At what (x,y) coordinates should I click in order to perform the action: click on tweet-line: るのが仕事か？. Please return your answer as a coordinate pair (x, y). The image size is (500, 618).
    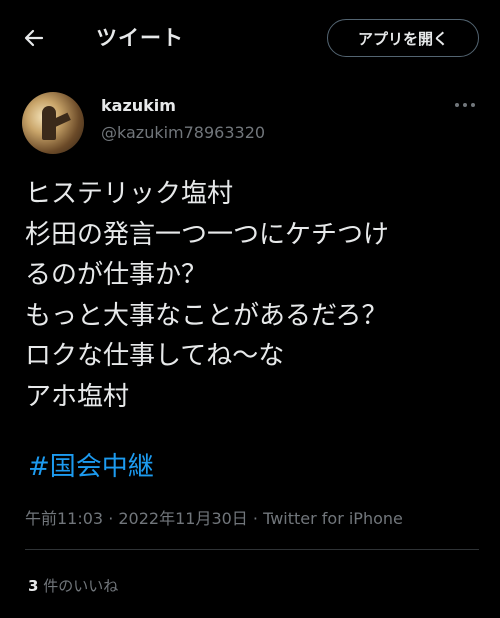
    Looking at the image, I should click on (116, 275).